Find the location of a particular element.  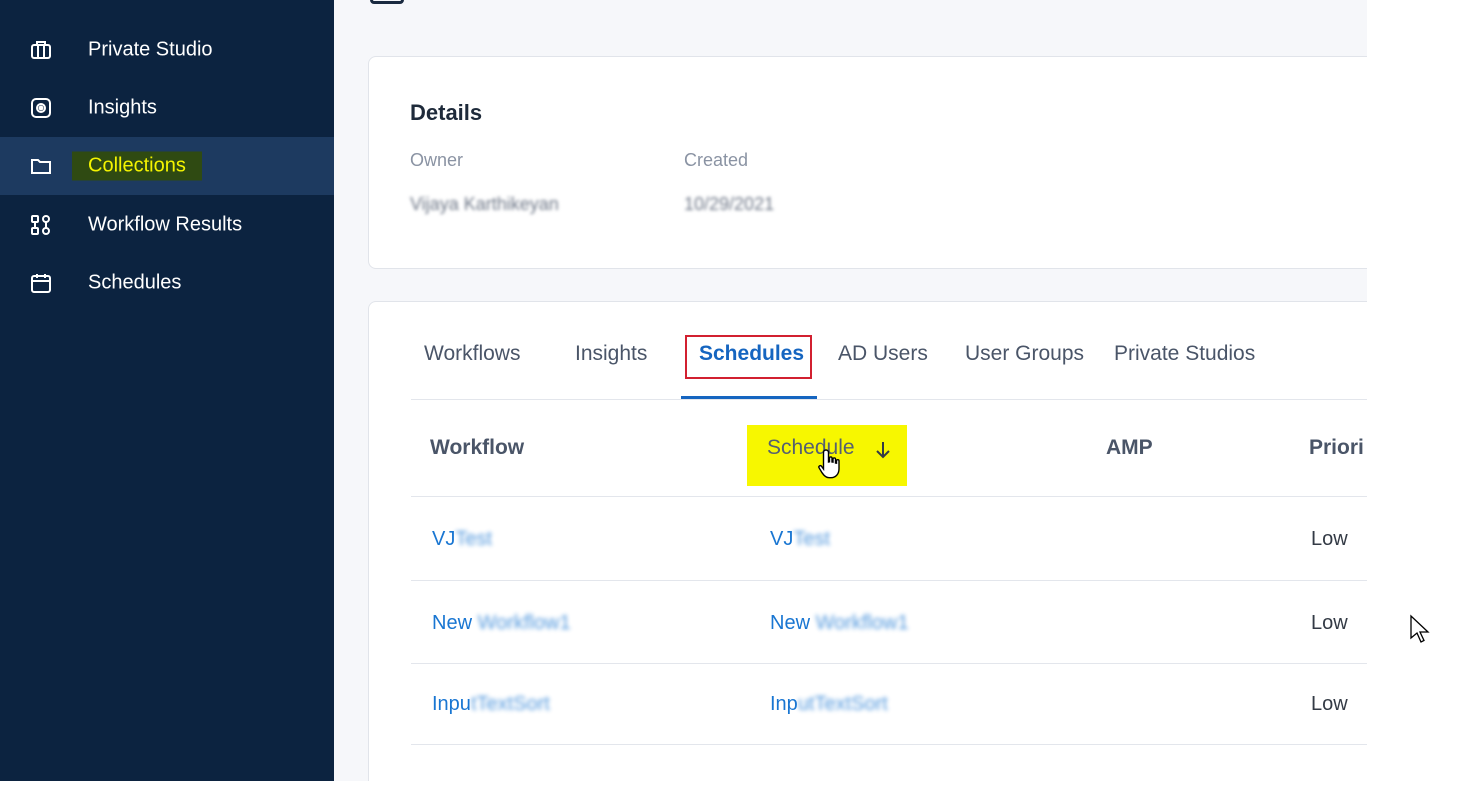

tab-ad-users: AD Users is located at coordinates (883, 354).